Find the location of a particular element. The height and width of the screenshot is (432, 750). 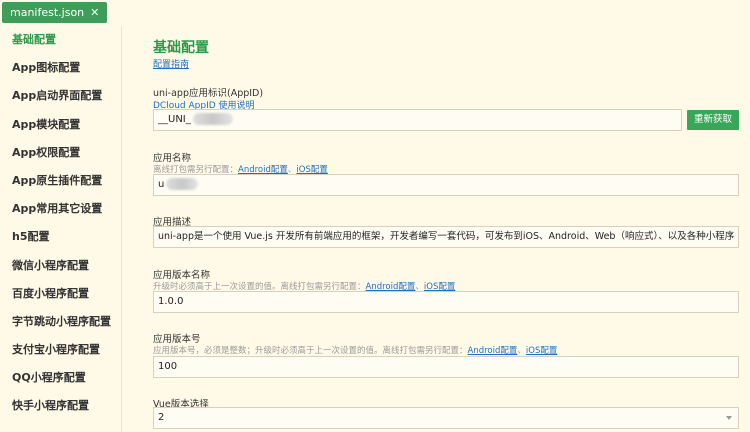

sidebar-item-baidu-mp: 百度小程序配置 is located at coordinates (60, 294).